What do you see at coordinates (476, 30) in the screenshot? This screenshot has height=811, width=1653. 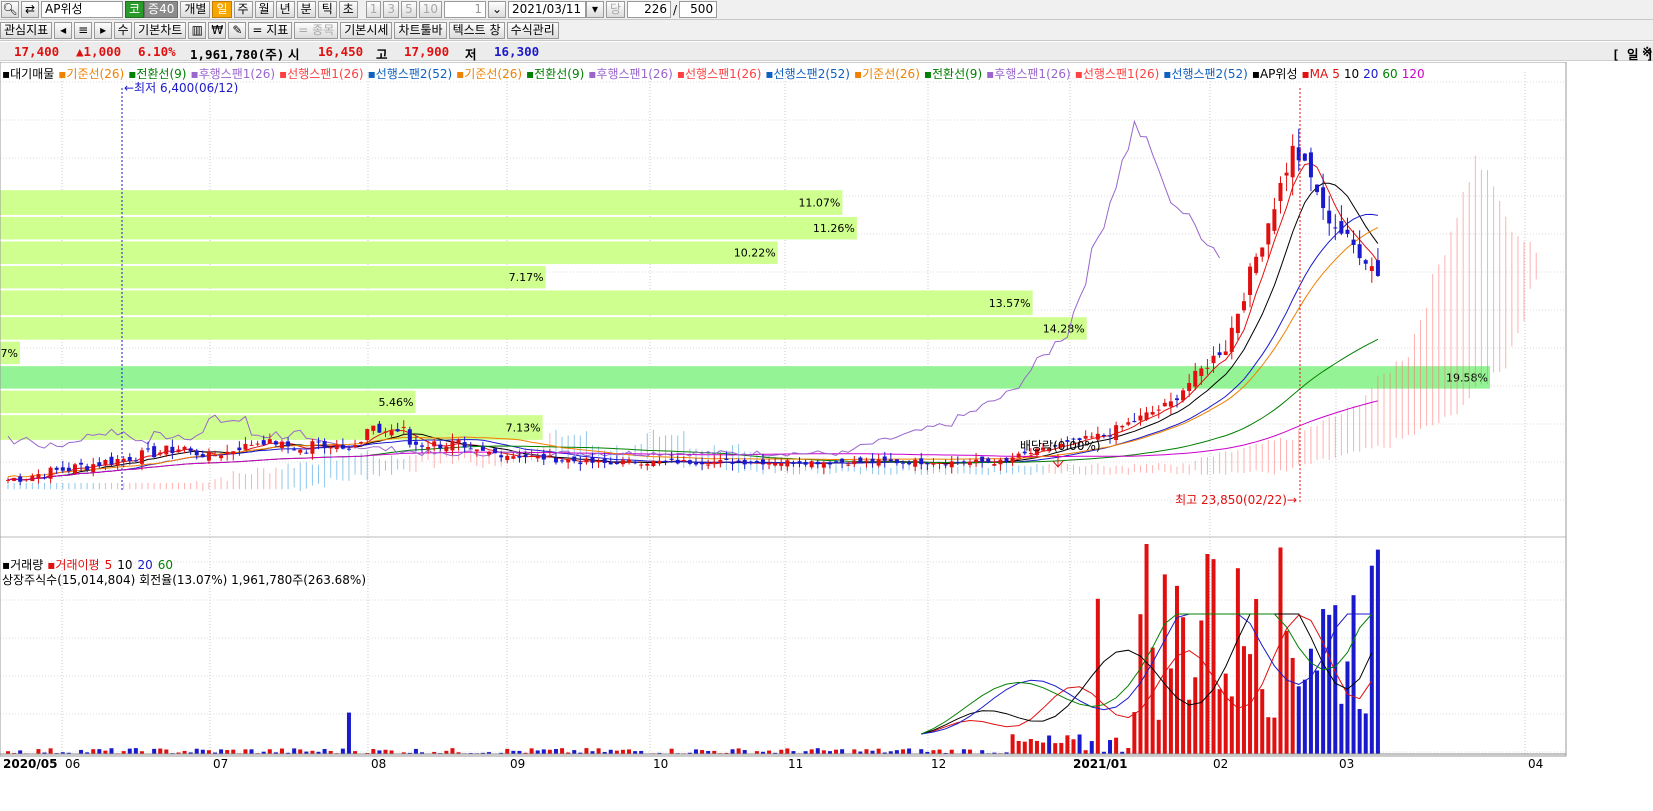 I see `text-window-button: 텍스트 창` at bounding box center [476, 30].